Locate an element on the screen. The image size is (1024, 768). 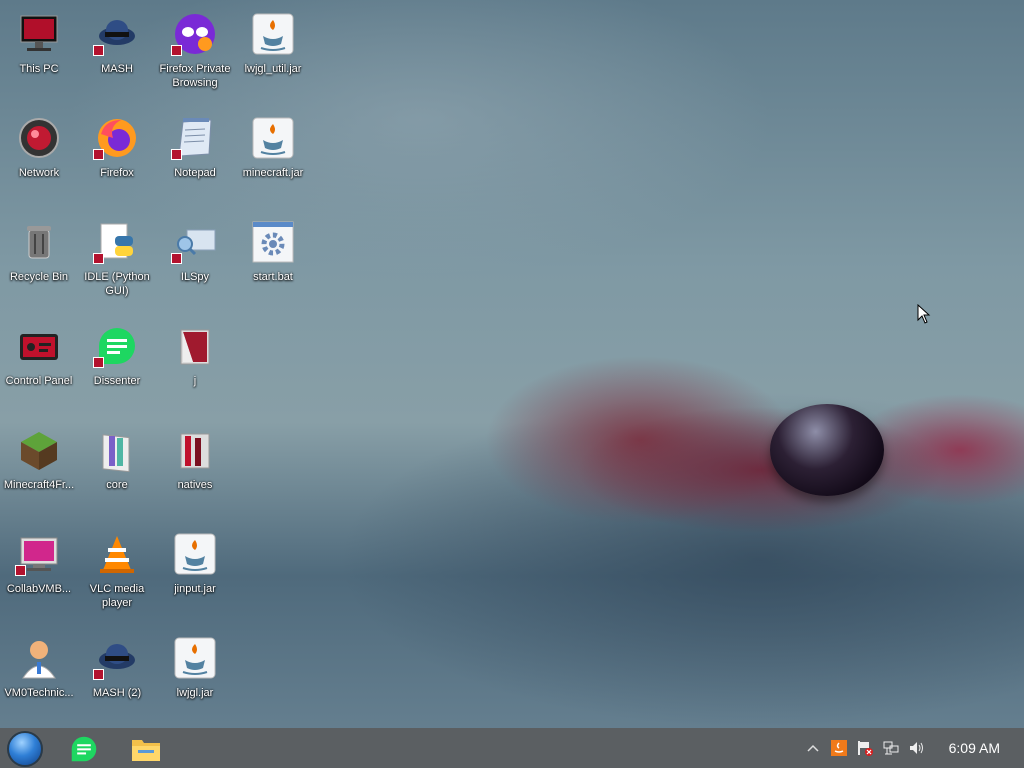
notepad-icon is located at coordinates (195, 138).